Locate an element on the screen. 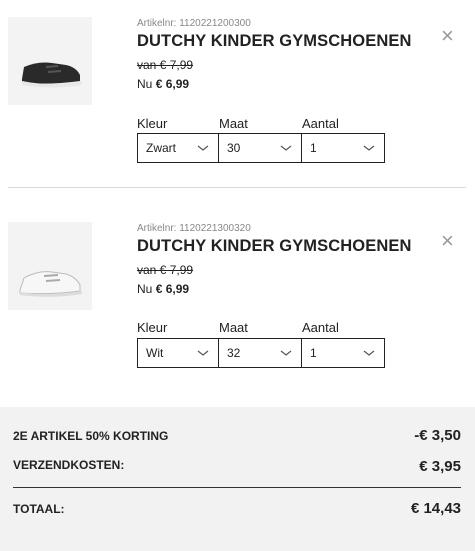 This screenshot has width=475, height=551. shipping-label: VERZENDKOSTEN: is located at coordinates (69, 465).